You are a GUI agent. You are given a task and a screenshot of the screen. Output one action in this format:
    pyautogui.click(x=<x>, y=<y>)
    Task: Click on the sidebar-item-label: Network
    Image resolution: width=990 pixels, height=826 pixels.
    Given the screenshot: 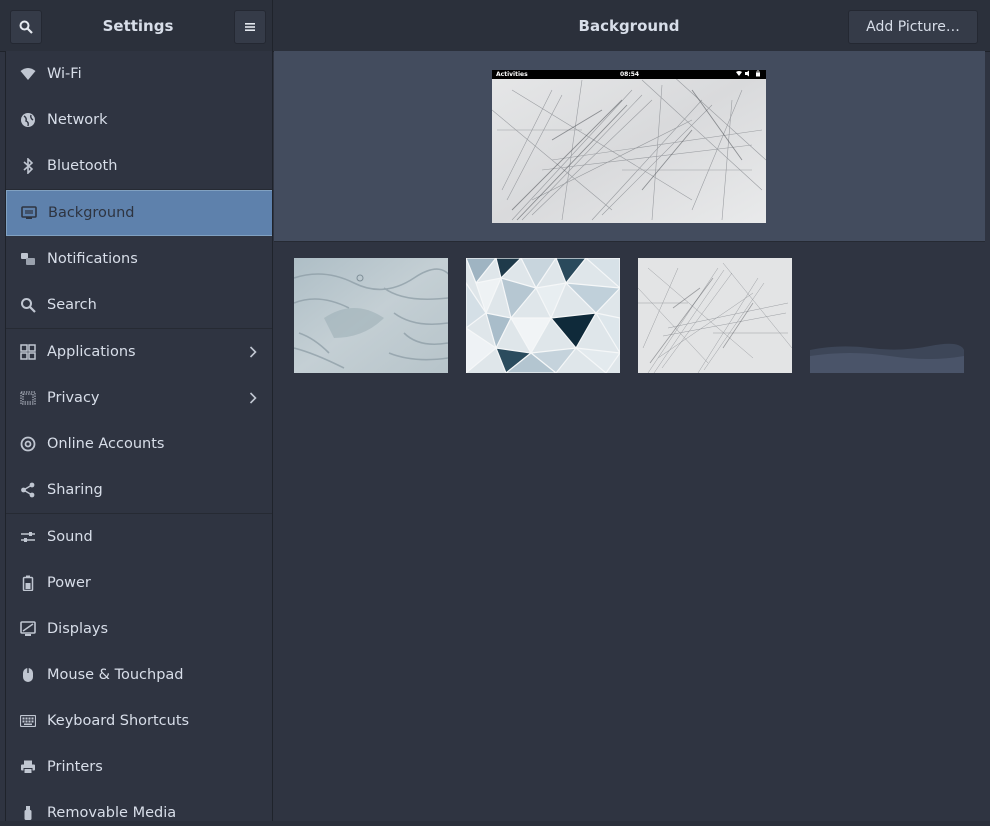 What is the action you would take?
    pyautogui.click(x=77, y=120)
    